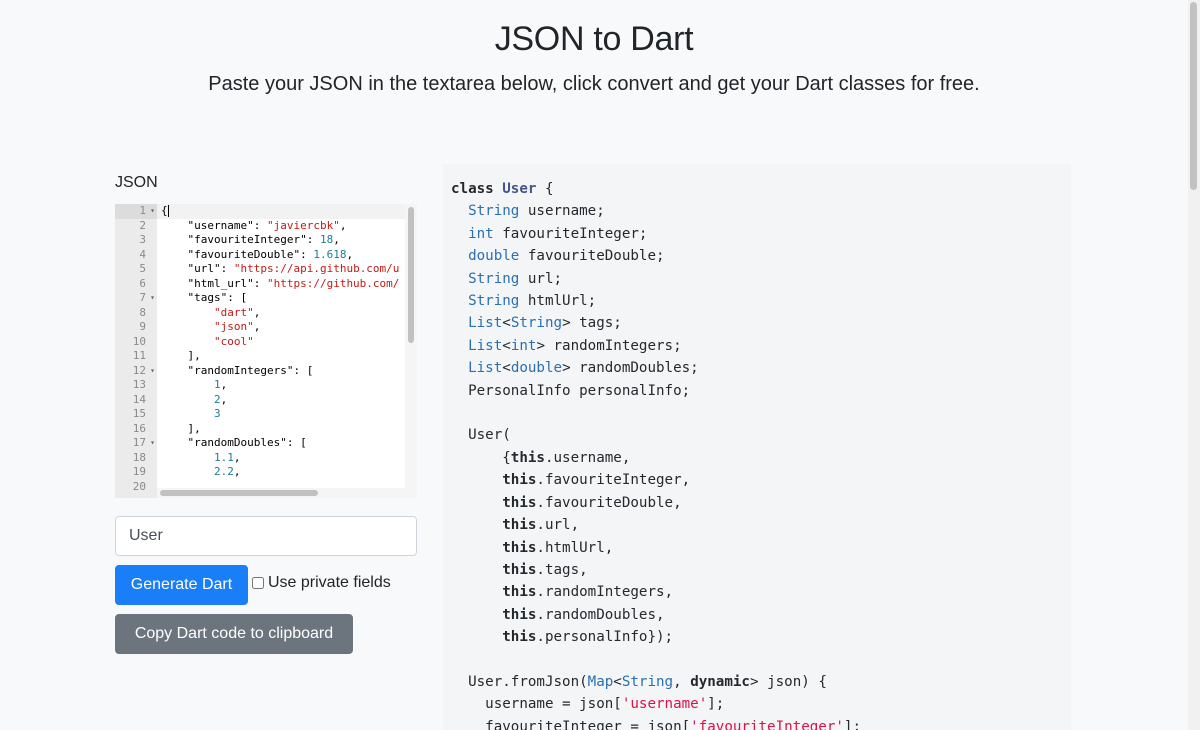 This screenshot has height=730, width=1200. What do you see at coordinates (136, 269) in the screenshot?
I see `line-number: 5` at bounding box center [136, 269].